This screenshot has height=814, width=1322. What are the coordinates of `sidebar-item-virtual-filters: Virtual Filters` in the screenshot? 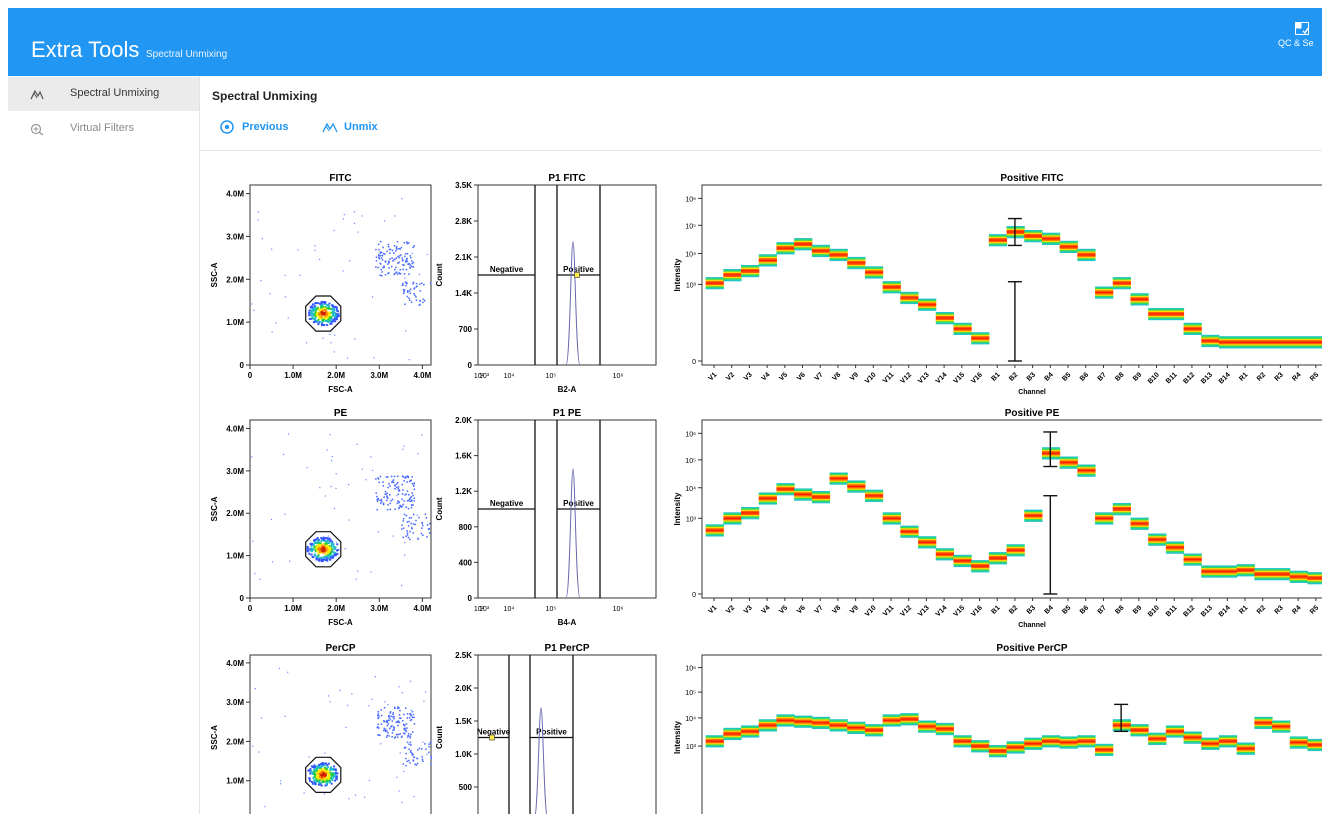 It's located at (103, 129).